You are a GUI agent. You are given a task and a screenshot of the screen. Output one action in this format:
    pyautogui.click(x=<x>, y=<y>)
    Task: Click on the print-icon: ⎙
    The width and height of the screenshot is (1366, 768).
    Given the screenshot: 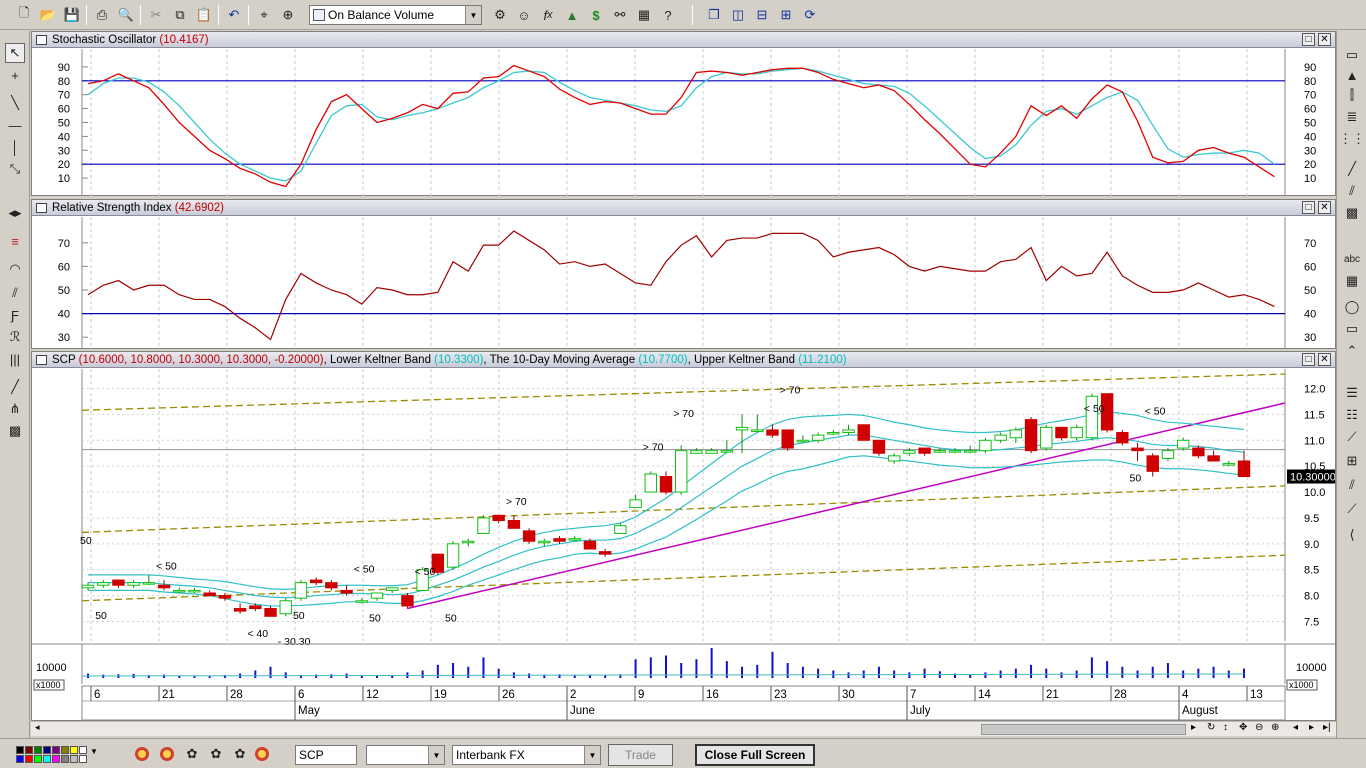 What is the action you would take?
    pyautogui.click(x=102, y=15)
    